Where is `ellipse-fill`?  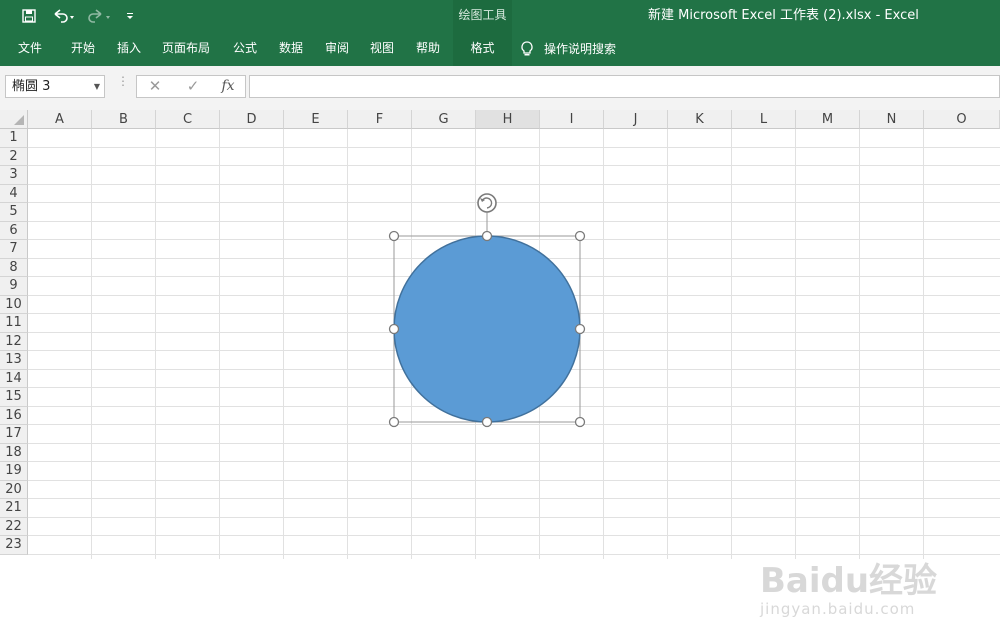 ellipse-fill is located at coordinates (487, 329).